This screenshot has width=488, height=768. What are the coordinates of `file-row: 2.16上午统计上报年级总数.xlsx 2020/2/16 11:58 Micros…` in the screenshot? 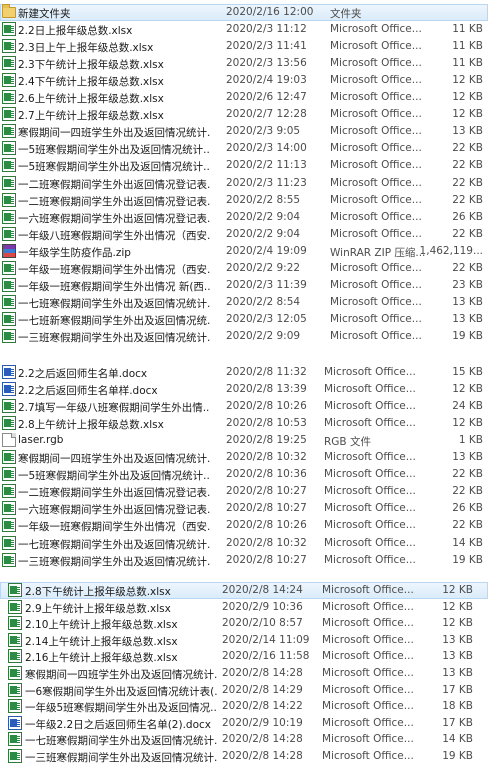 It's located at (244, 656).